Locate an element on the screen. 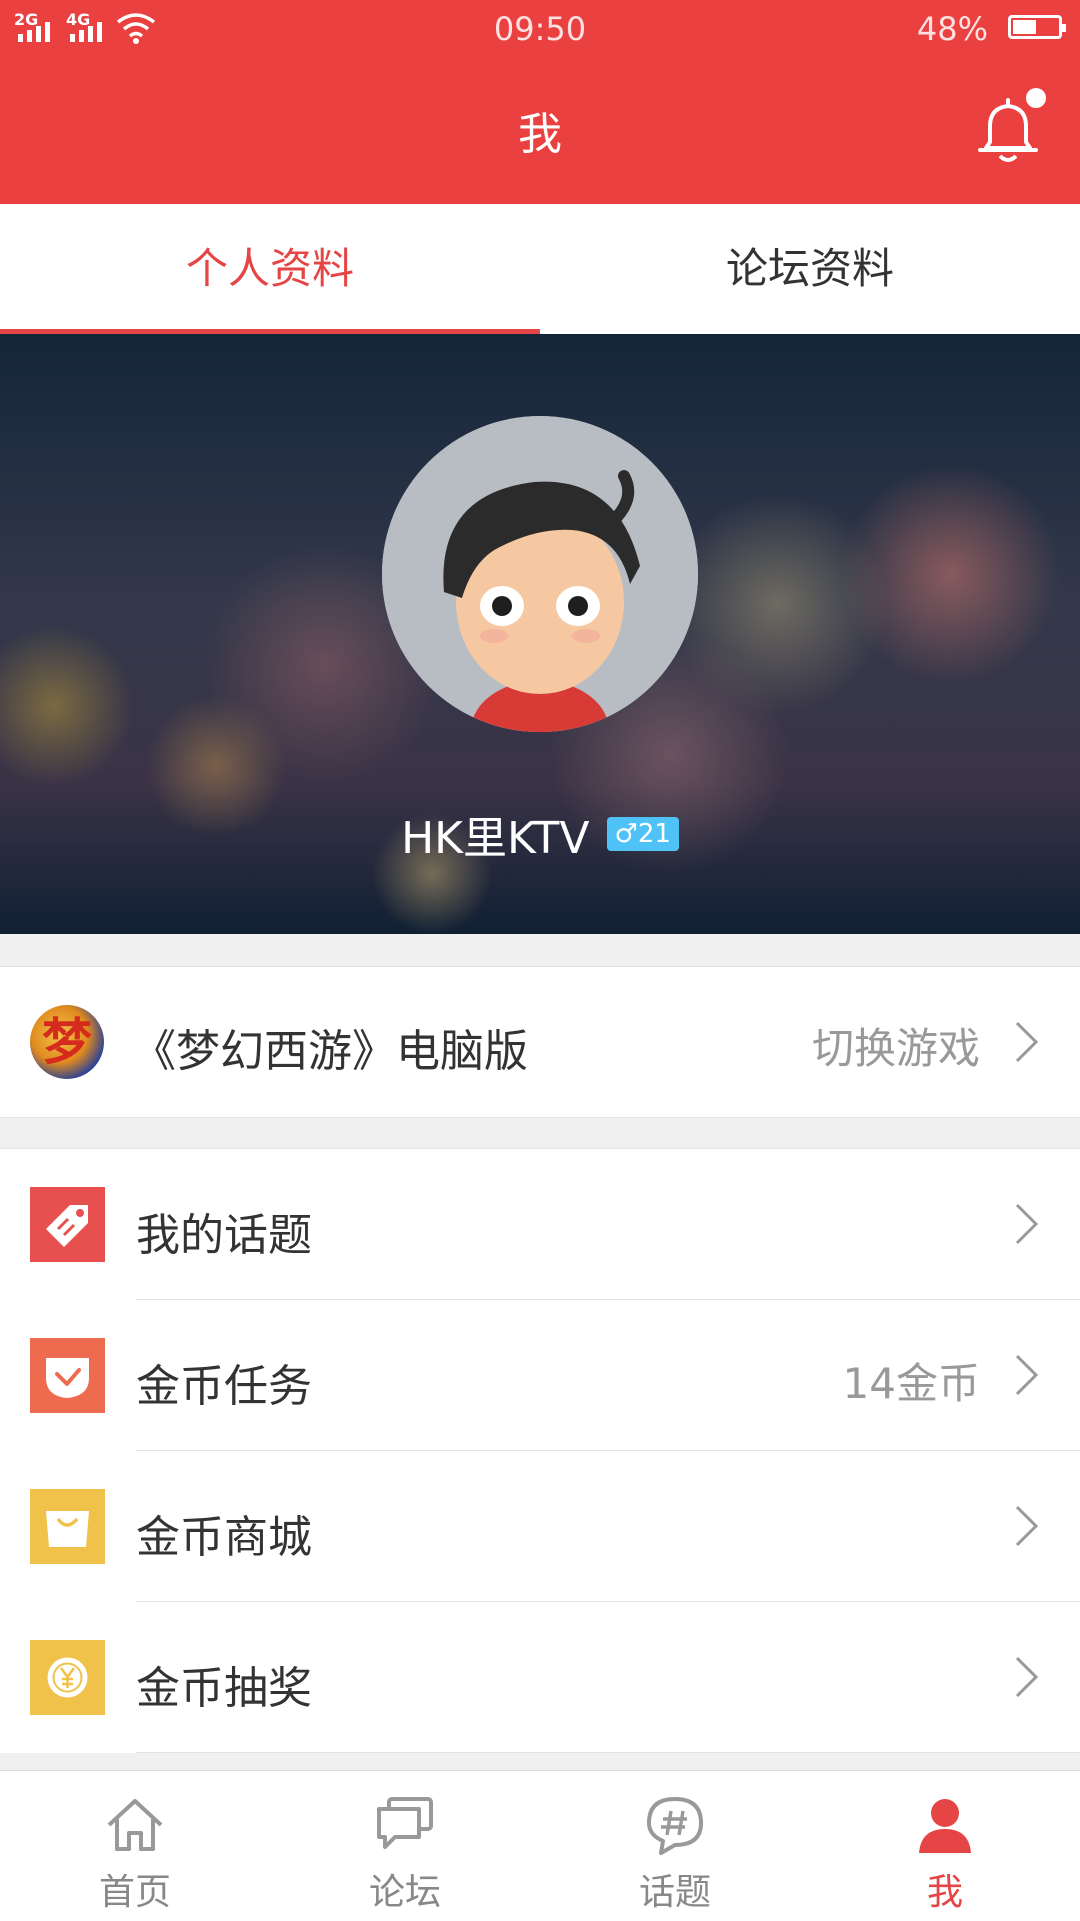  check-pocket-icon is located at coordinates (67, 1375).